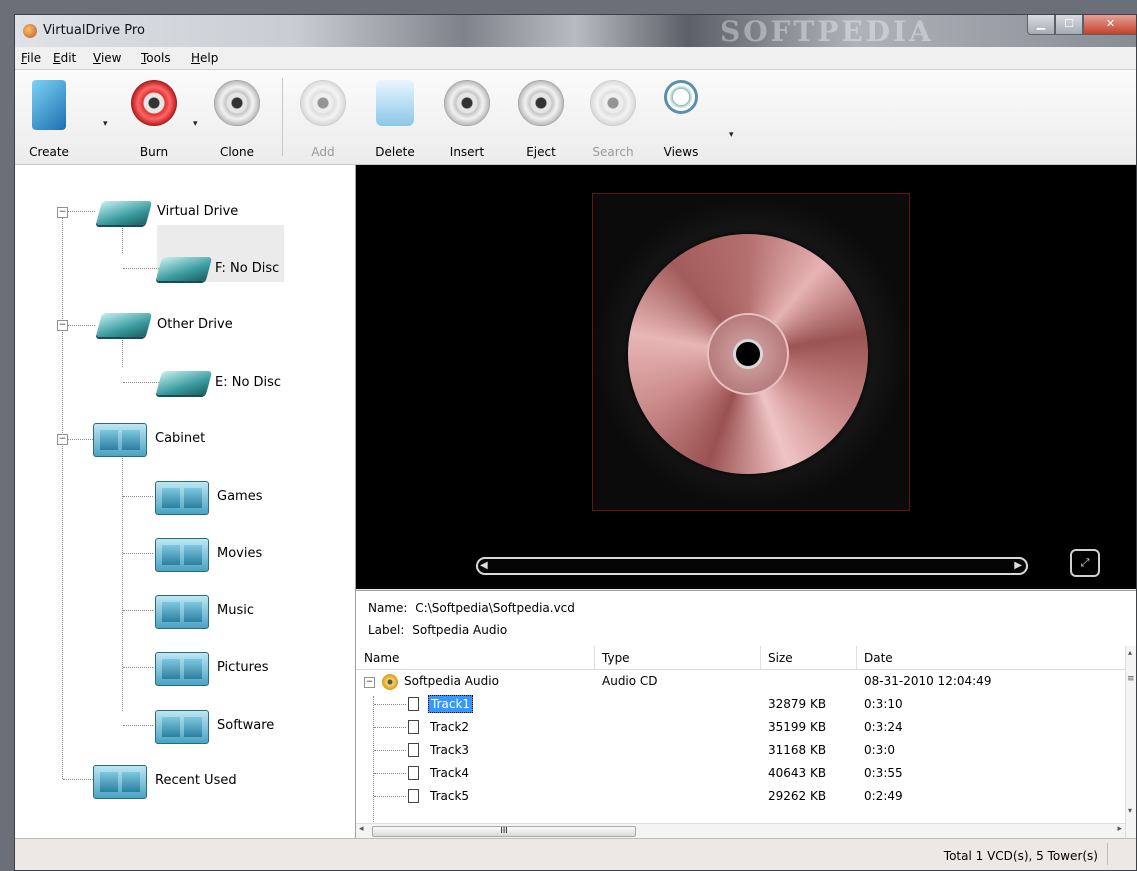  What do you see at coordinates (741, 704) in the screenshot?
I see `table-row: Track1 32879 KB 0:3:10` at bounding box center [741, 704].